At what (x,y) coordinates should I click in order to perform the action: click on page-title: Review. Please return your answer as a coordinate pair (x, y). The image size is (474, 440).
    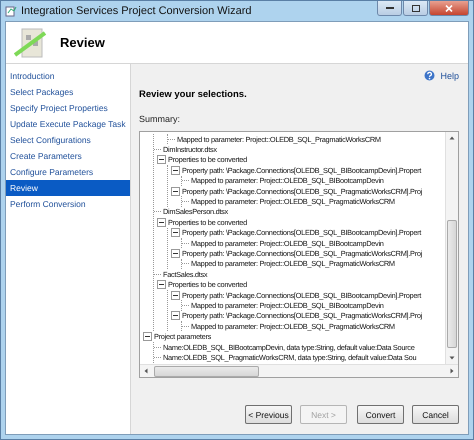
    Looking at the image, I should click on (82, 42).